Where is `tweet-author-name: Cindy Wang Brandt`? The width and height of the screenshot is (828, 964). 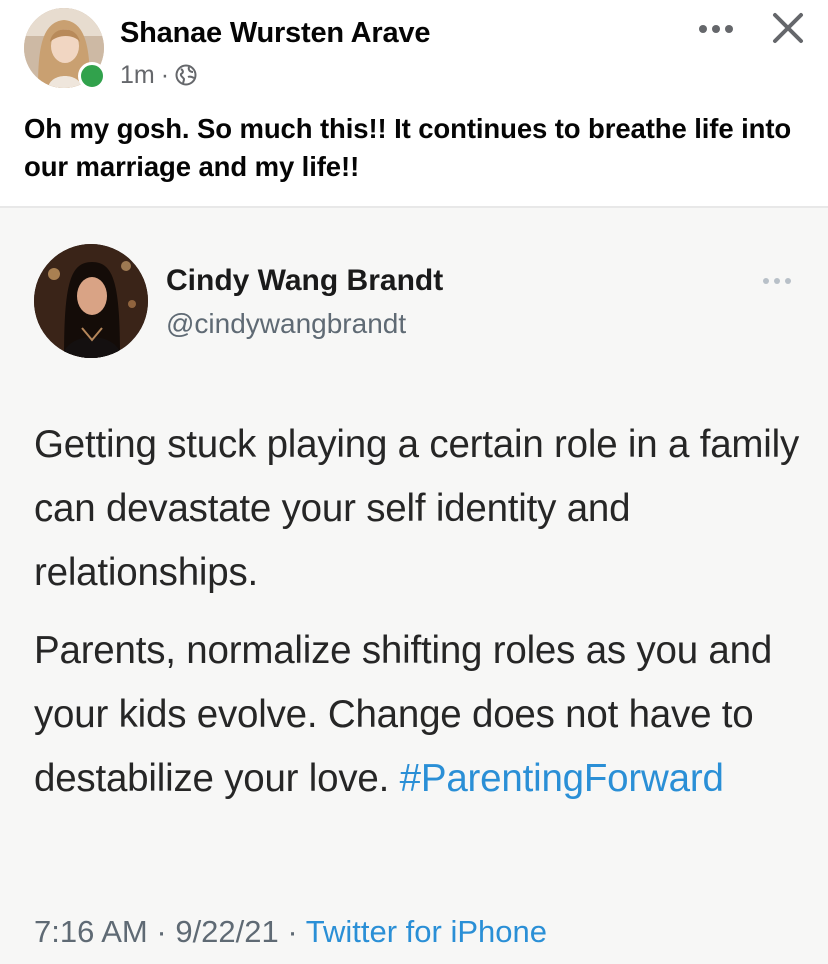
tweet-author-name: Cindy Wang Brandt is located at coordinates (305, 280).